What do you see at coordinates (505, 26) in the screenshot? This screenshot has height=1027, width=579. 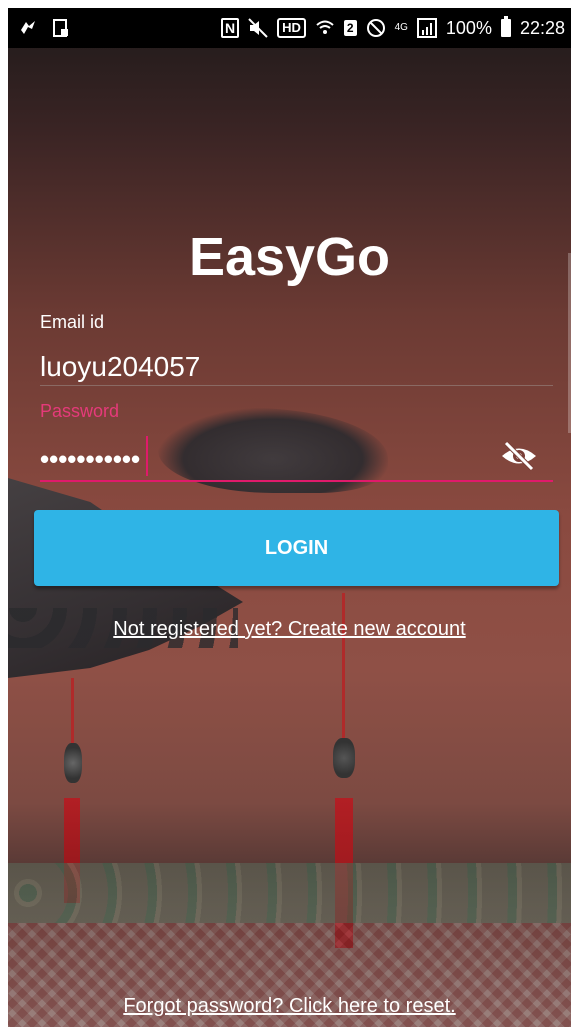 I see `battery-icon` at bounding box center [505, 26].